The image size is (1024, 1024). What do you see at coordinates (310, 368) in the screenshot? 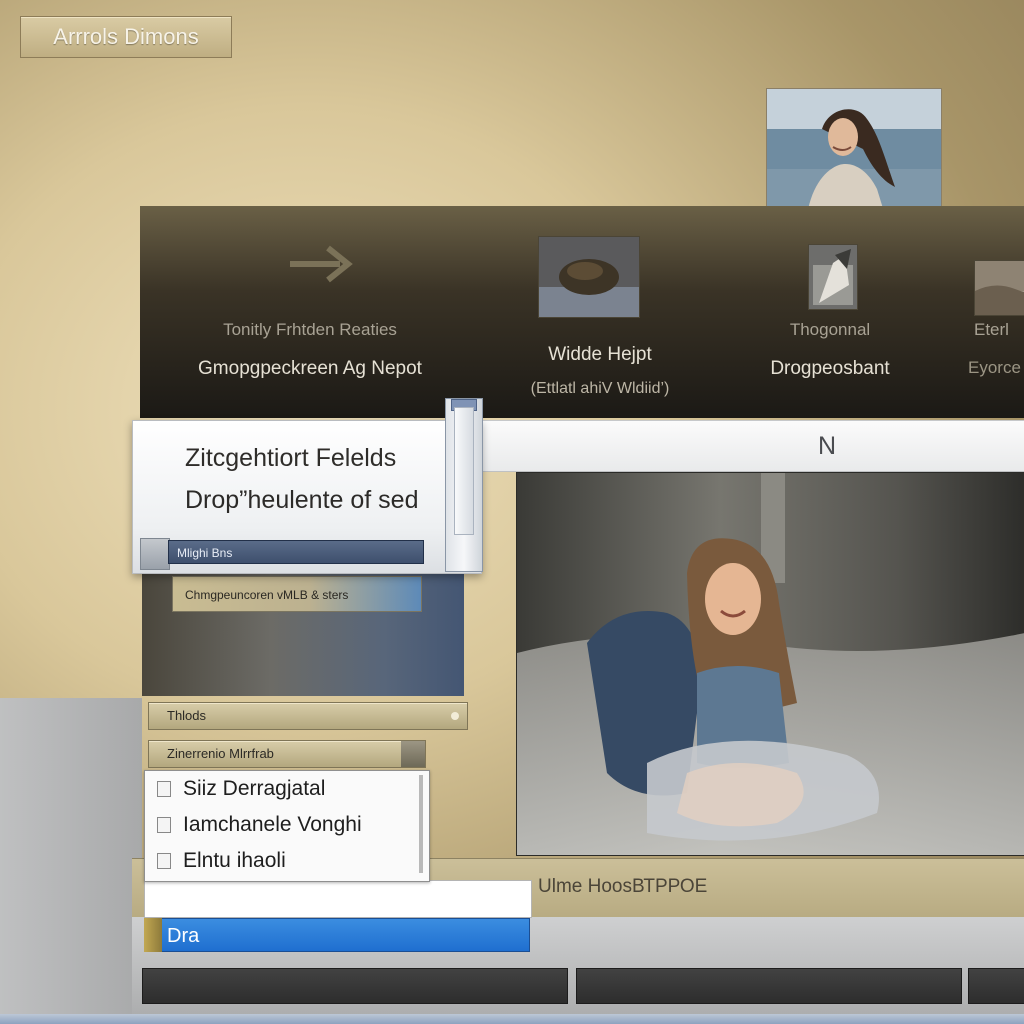
I see `carousel-item-title: Gmopgpeckreen Ag Nepot` at bounding box center [310, 368].